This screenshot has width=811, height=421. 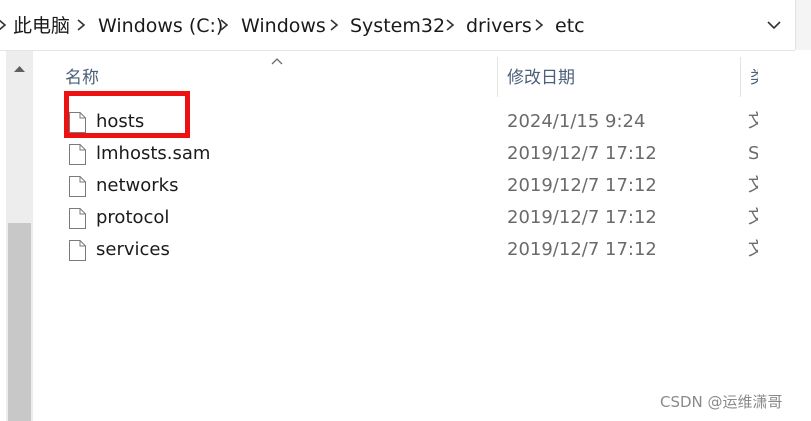 What do you see at coordinates (137, 186) in the screenshot?
I see `file-name: networks` at bounding box center [137, 186].